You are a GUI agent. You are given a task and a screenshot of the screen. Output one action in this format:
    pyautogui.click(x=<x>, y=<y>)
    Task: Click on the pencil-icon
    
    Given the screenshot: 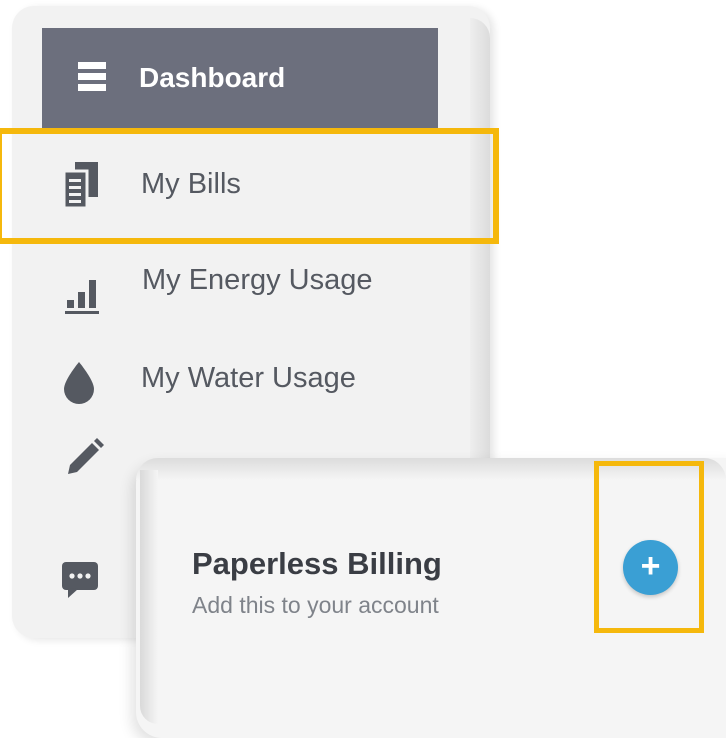 What is the action you would take?
    pyautogui.click(x=84, y=458)
    